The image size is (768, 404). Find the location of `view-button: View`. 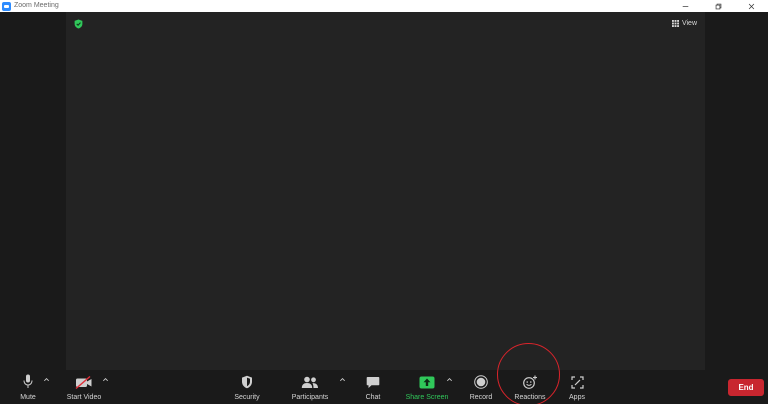

view-button: View is located at coordinates (684, 23).